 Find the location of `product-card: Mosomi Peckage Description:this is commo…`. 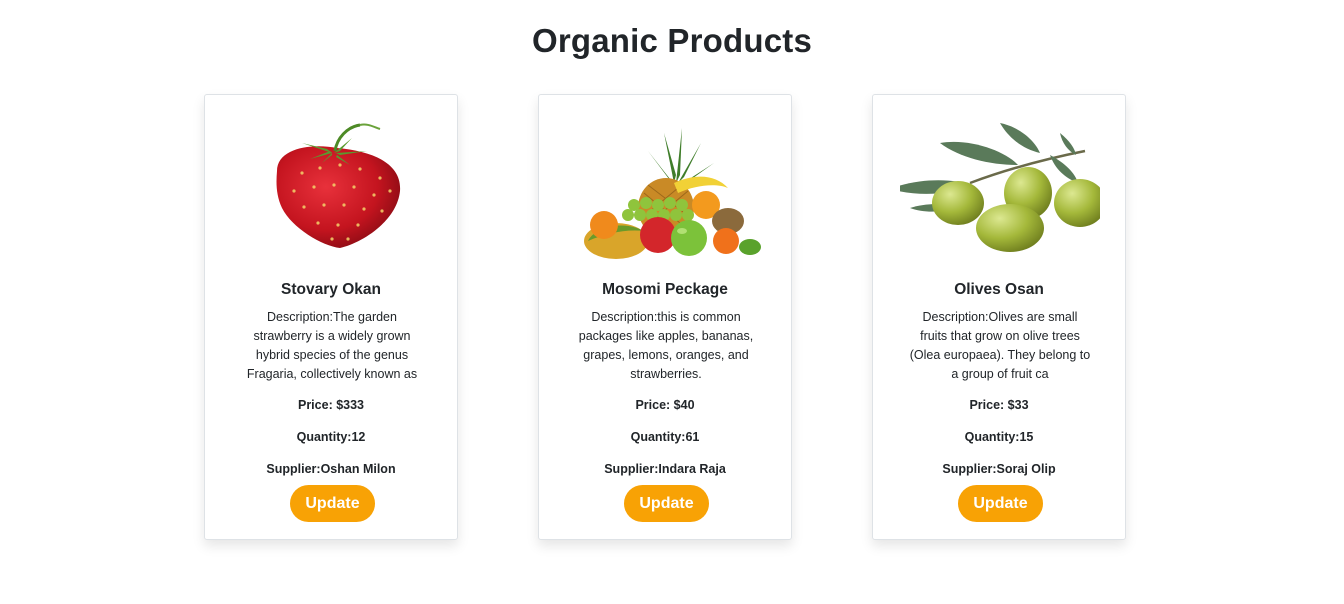

product-card: Mosomi Peckage Description:this is commo… is located at coordinates (665, 317).